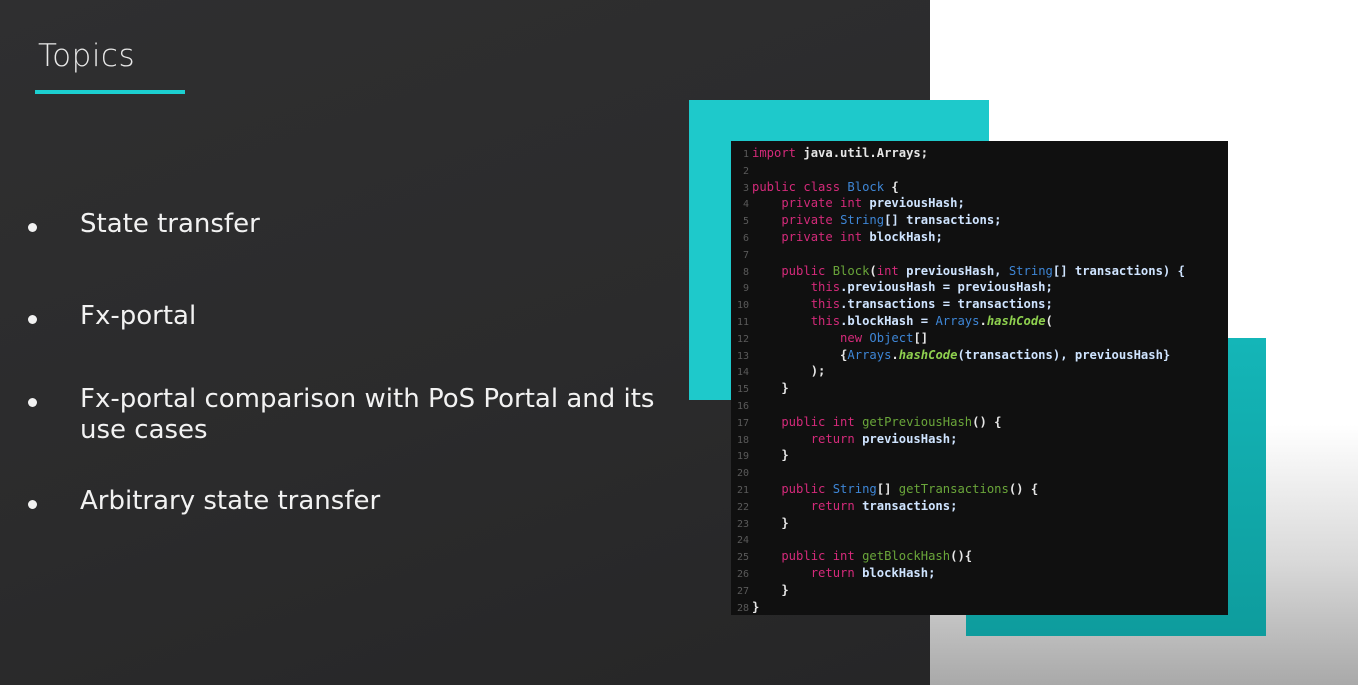  What do you see at coordinates (742, 322) in the screenshot?
I see `line-number: 11` at bounding box center [742, 322].